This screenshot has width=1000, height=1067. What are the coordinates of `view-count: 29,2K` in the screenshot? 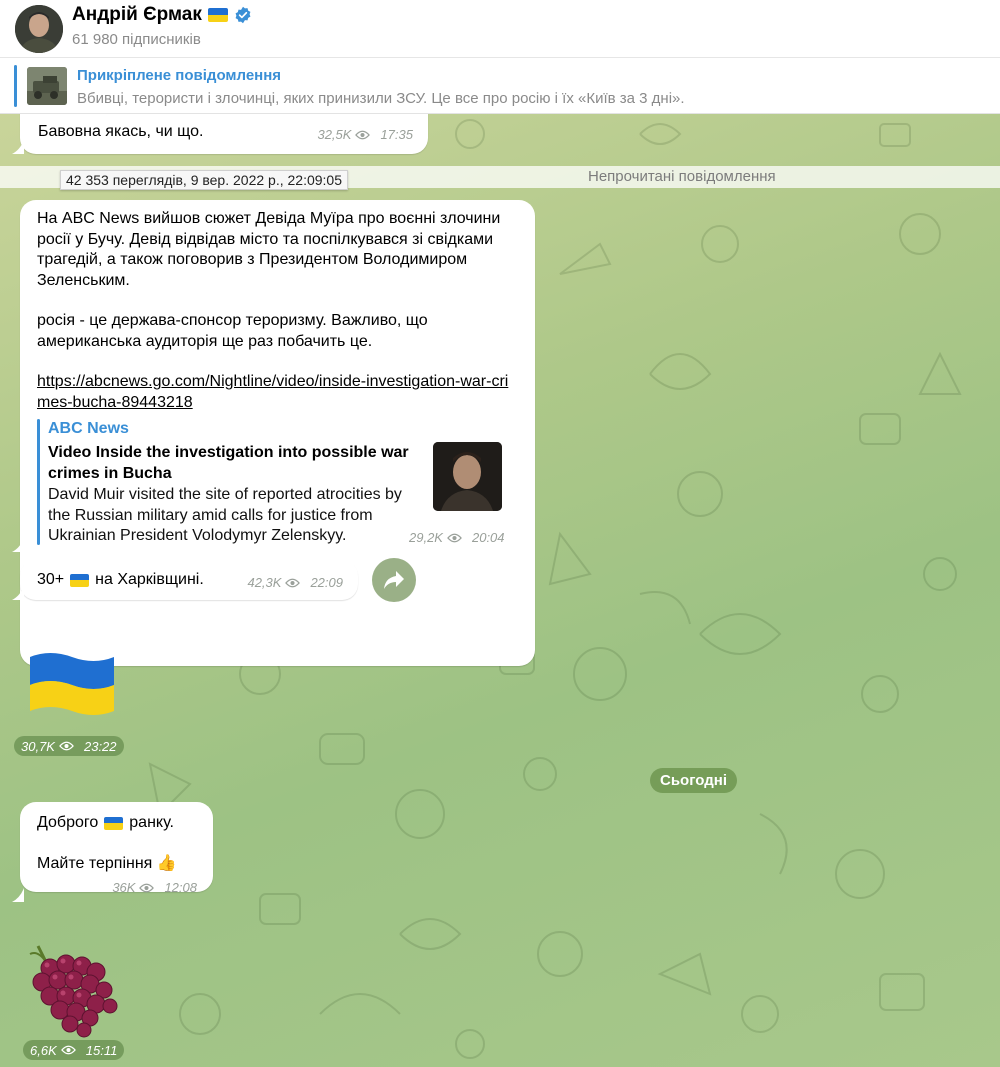 It's located at (426, 537).